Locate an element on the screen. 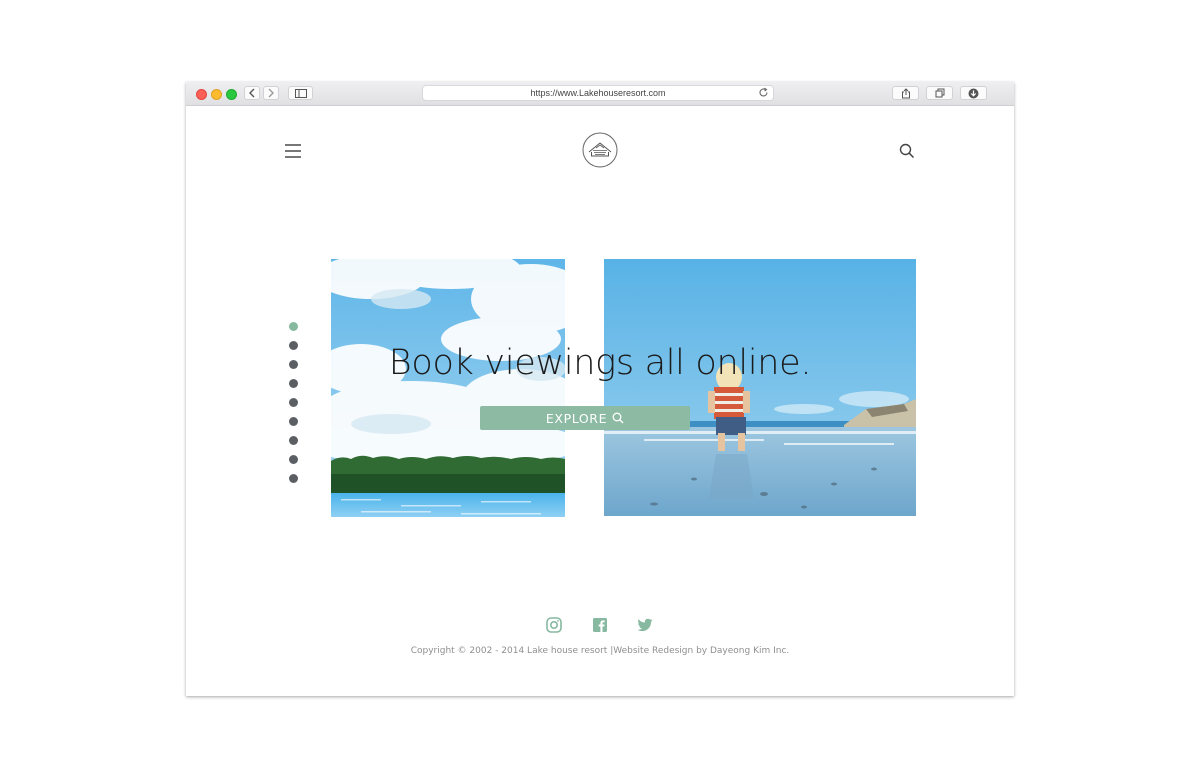 Image resolution: width=1200 pixels, height=776 pixels. close-window-button is located at coordinates (201, 94).